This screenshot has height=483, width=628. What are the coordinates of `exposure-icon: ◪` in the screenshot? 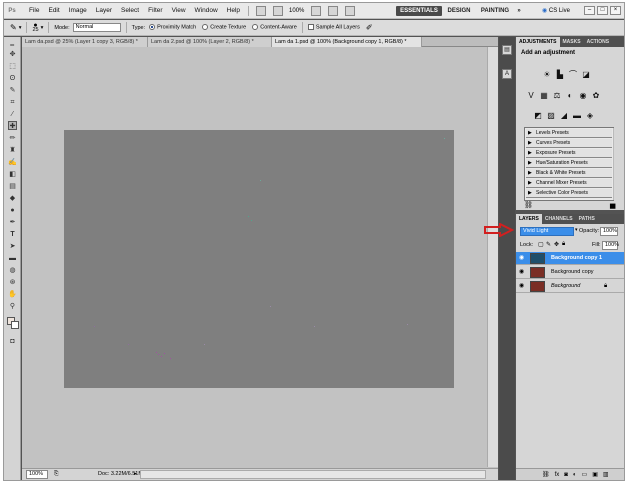 It's located at (586, 75).